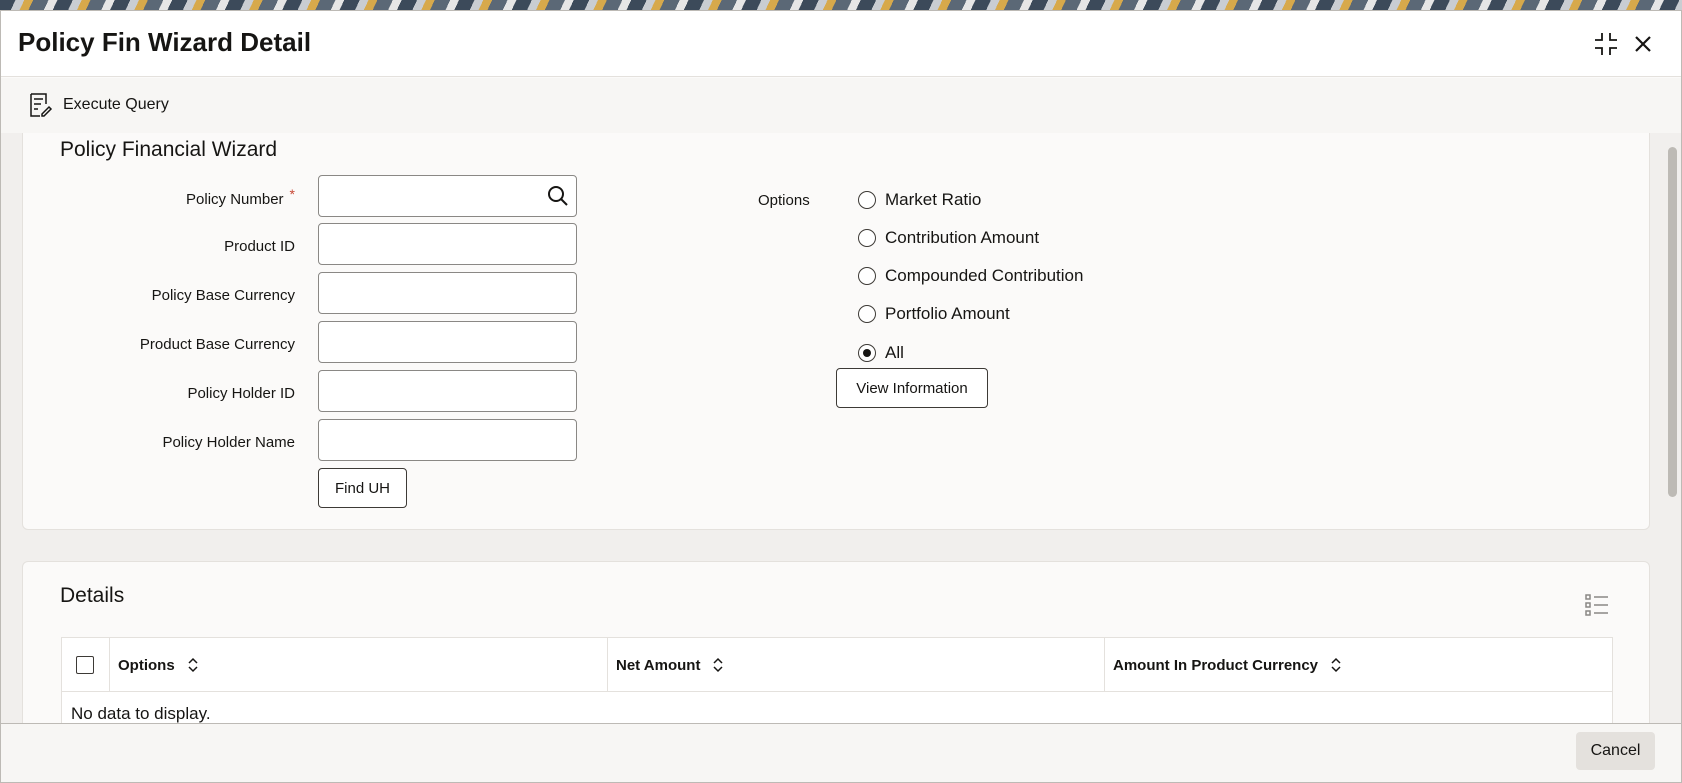 The image size is (1682, 783). Describe the element at coordinates (241, 393) in the screenshot. I see `policy-holder-id-label: Policy Holder ID` at that location.